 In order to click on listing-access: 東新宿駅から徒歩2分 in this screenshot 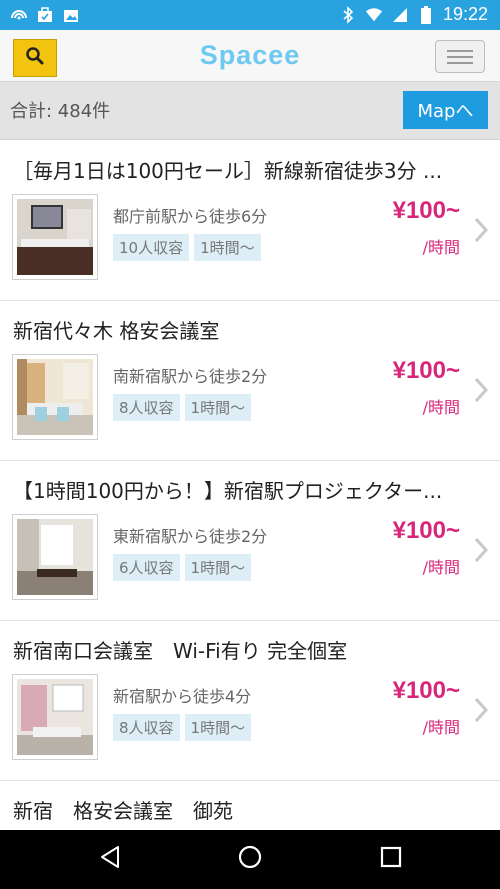, I will do `click(190, 536)`.